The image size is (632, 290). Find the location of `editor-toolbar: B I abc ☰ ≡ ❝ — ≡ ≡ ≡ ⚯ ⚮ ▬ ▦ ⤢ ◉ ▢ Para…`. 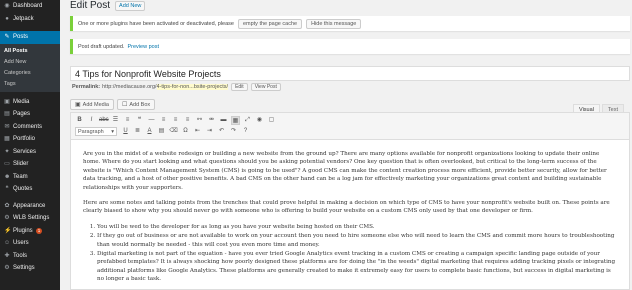

editor-toolbar: B I abc ☰ ≡ ❝ — ≡ ≡ ≡ ⚯ ⚮ ▬ ▦ ⤢ ◉ ▢ Para… is located at coordinates (350, 126).